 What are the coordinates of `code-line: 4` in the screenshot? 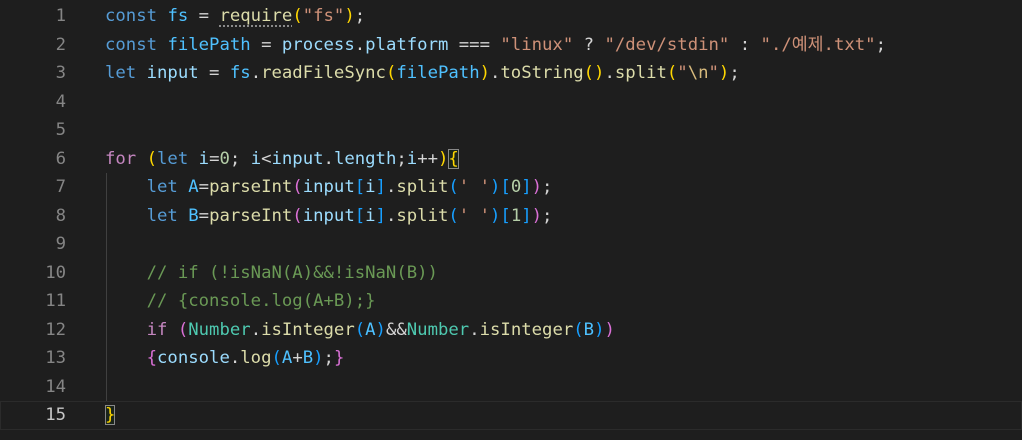 It's located at (511, 102).